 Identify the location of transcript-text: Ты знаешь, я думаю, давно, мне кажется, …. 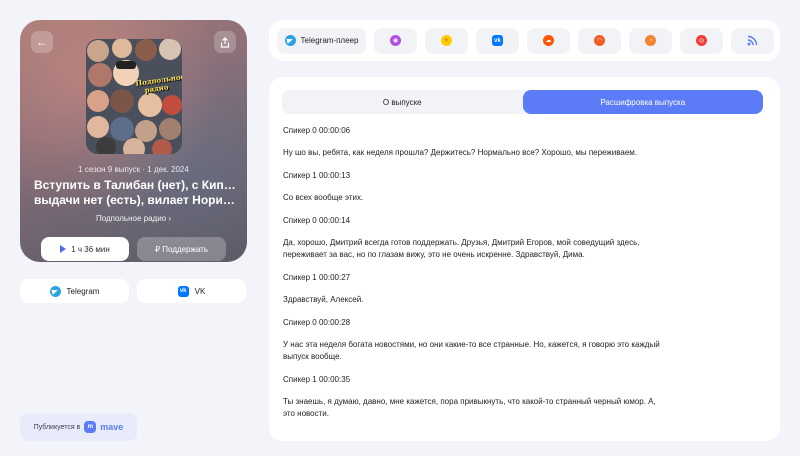
(469, 407).